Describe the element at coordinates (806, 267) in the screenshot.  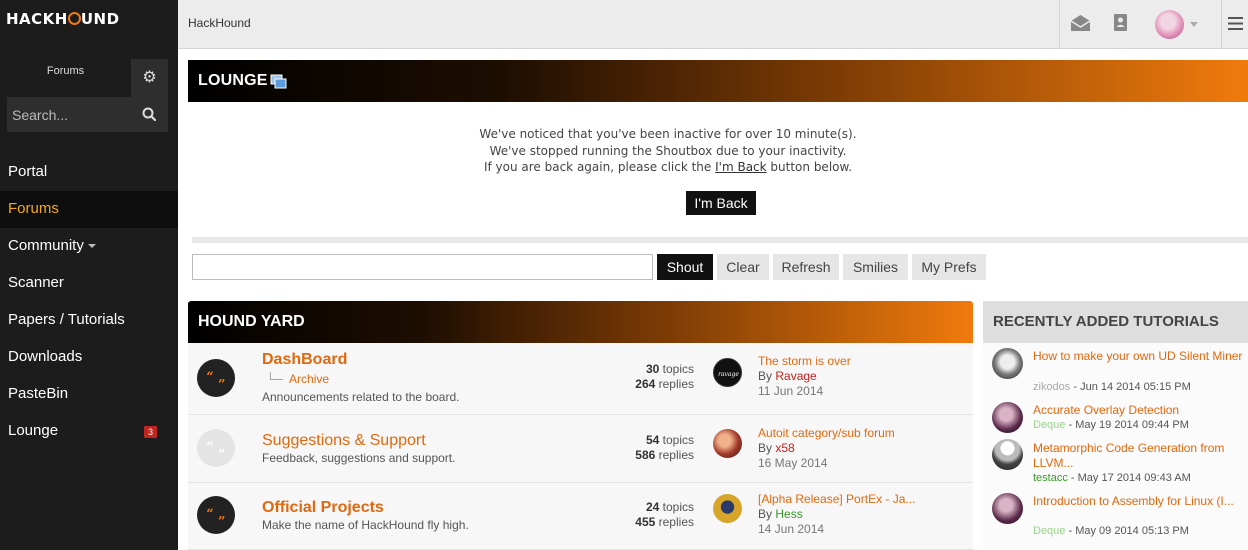
I see `refresh-button: Refresh` at that location.